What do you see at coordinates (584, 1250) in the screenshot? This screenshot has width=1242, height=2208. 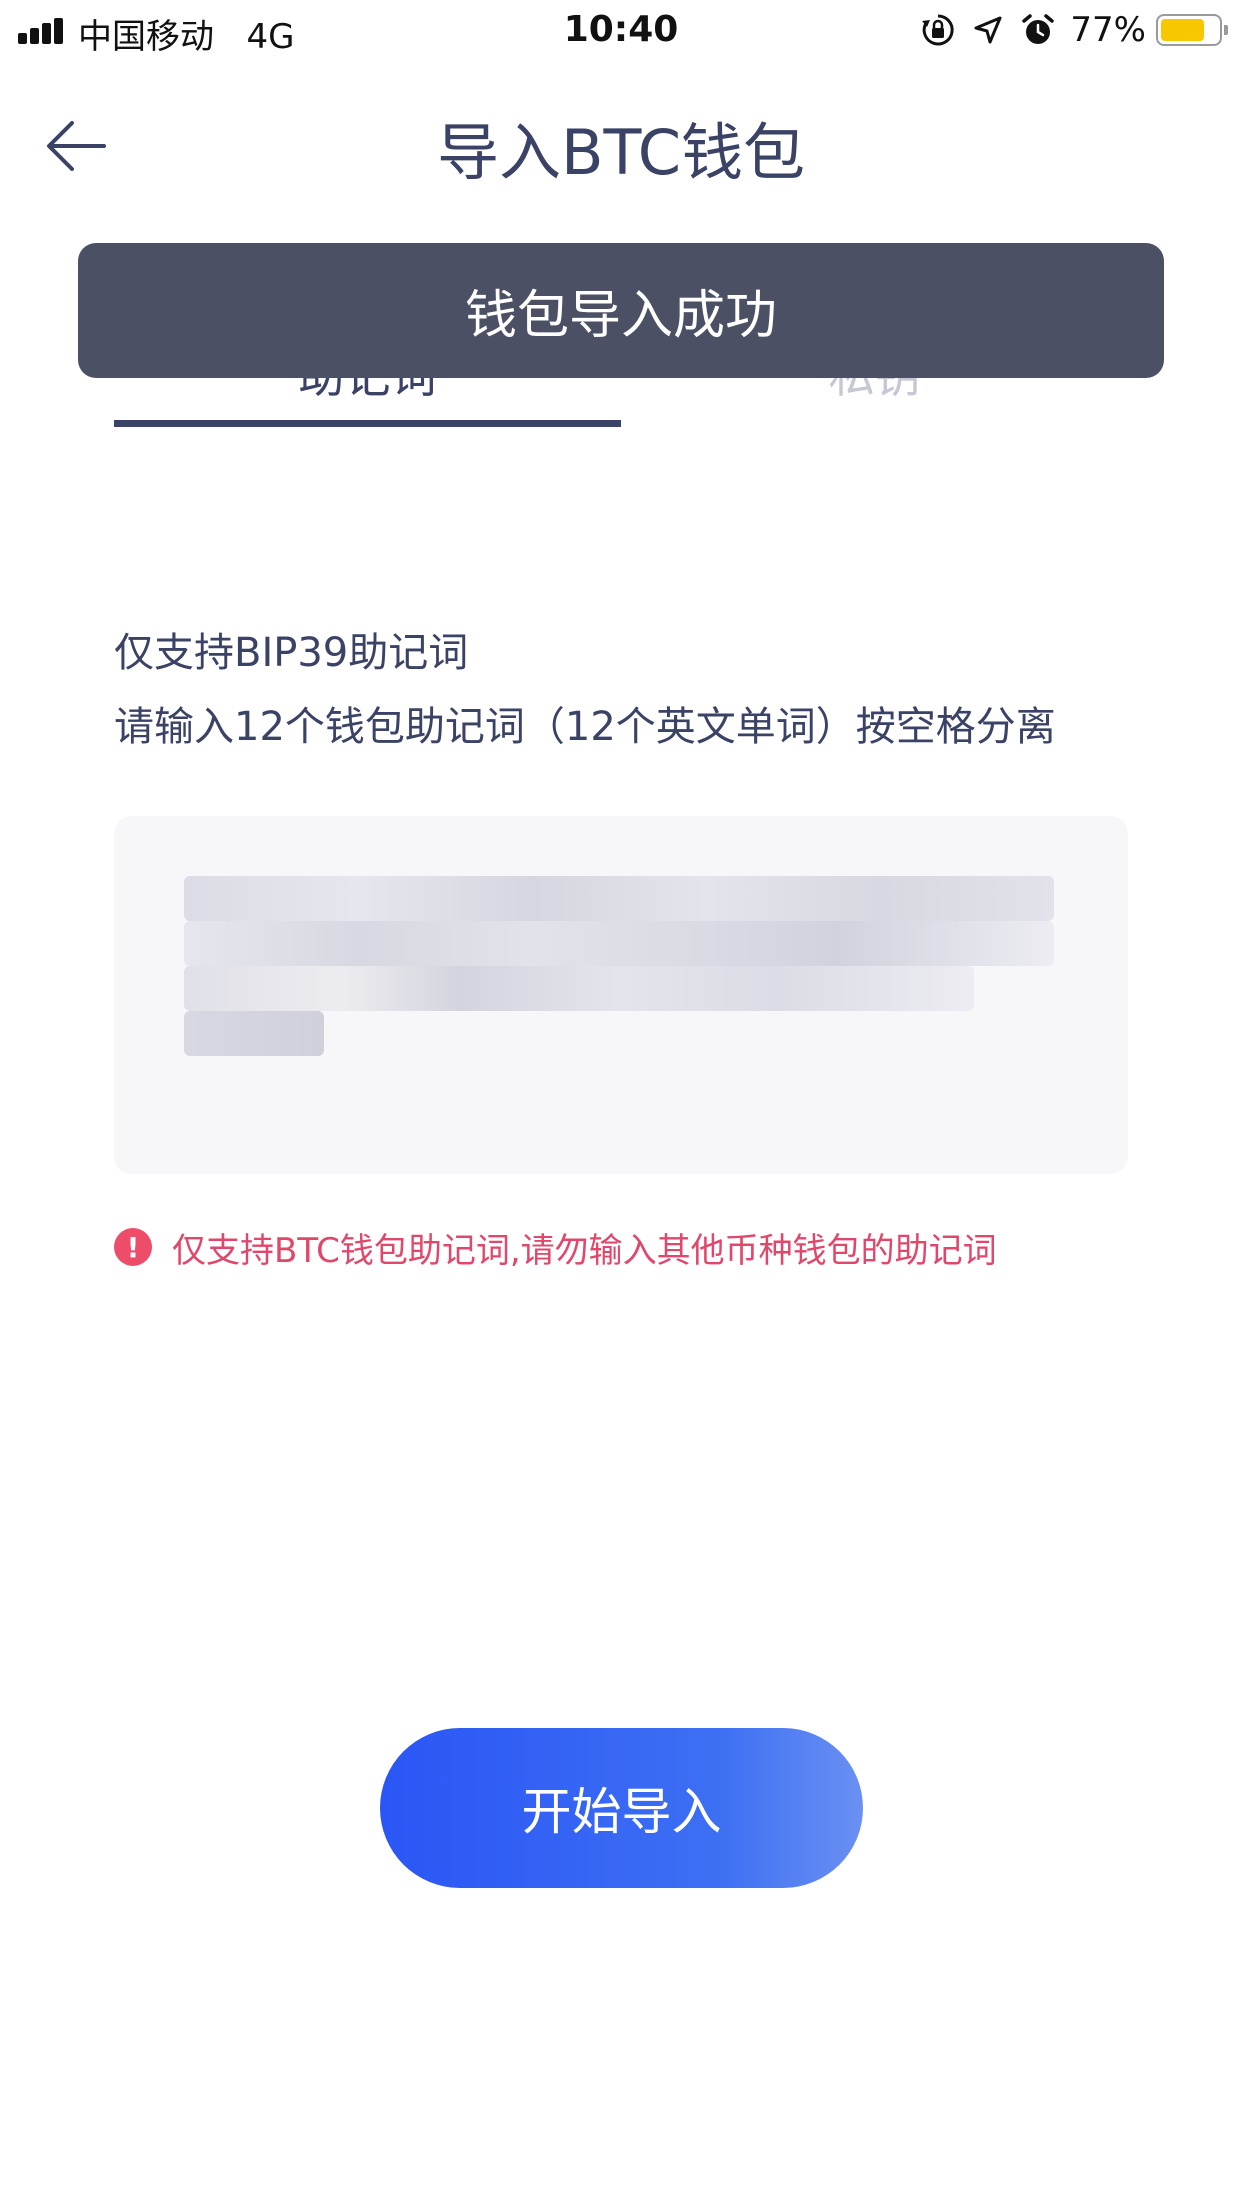 I see `warning-text: 仅支持BTC钱包助记词,请勿输入其他币种钱包的助记词` at bounding box center [584, 1250].